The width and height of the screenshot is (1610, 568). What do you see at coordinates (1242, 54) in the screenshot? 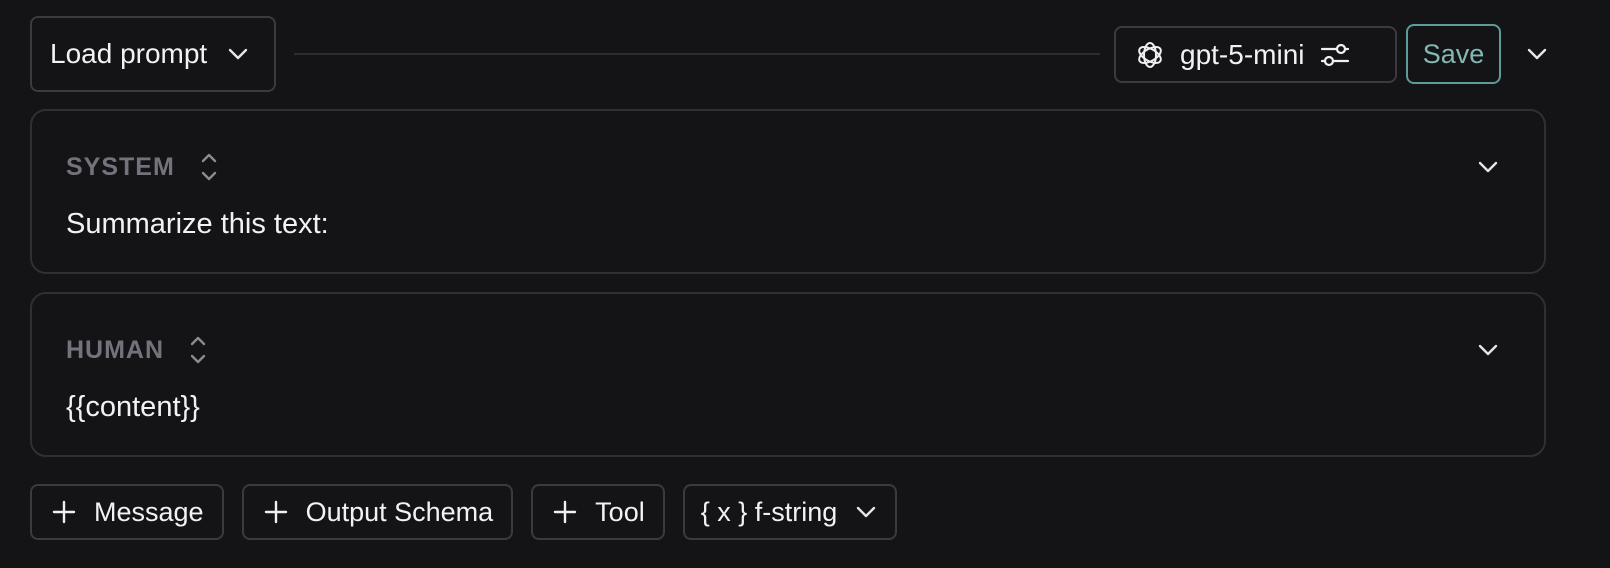
I see `model-name: gpt-5-mini` at bounding box center [1242, 54].